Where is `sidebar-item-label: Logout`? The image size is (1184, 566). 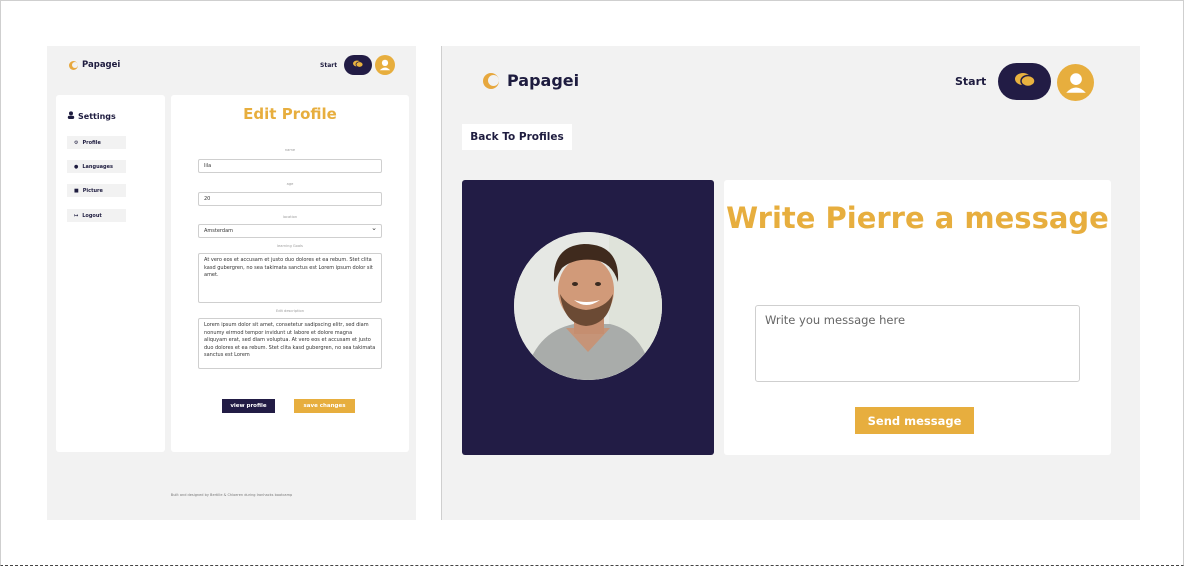 sidebar-item-label: Logout is located at coordinates (92, 215).